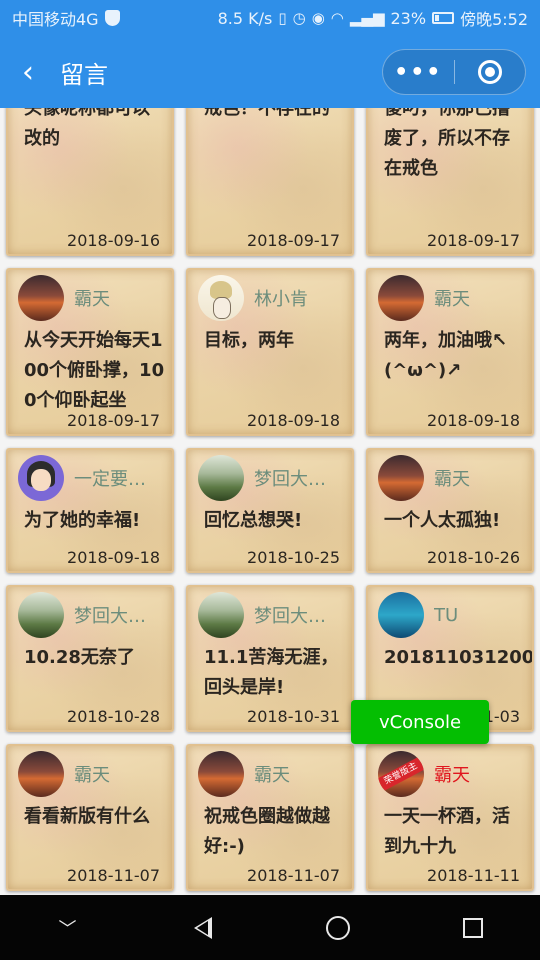 The image size is (540, 960). I want to click on message-card: 霸天两年，加油哦↖(^ω^)↗ 2018-09-18, so click(450, 352).